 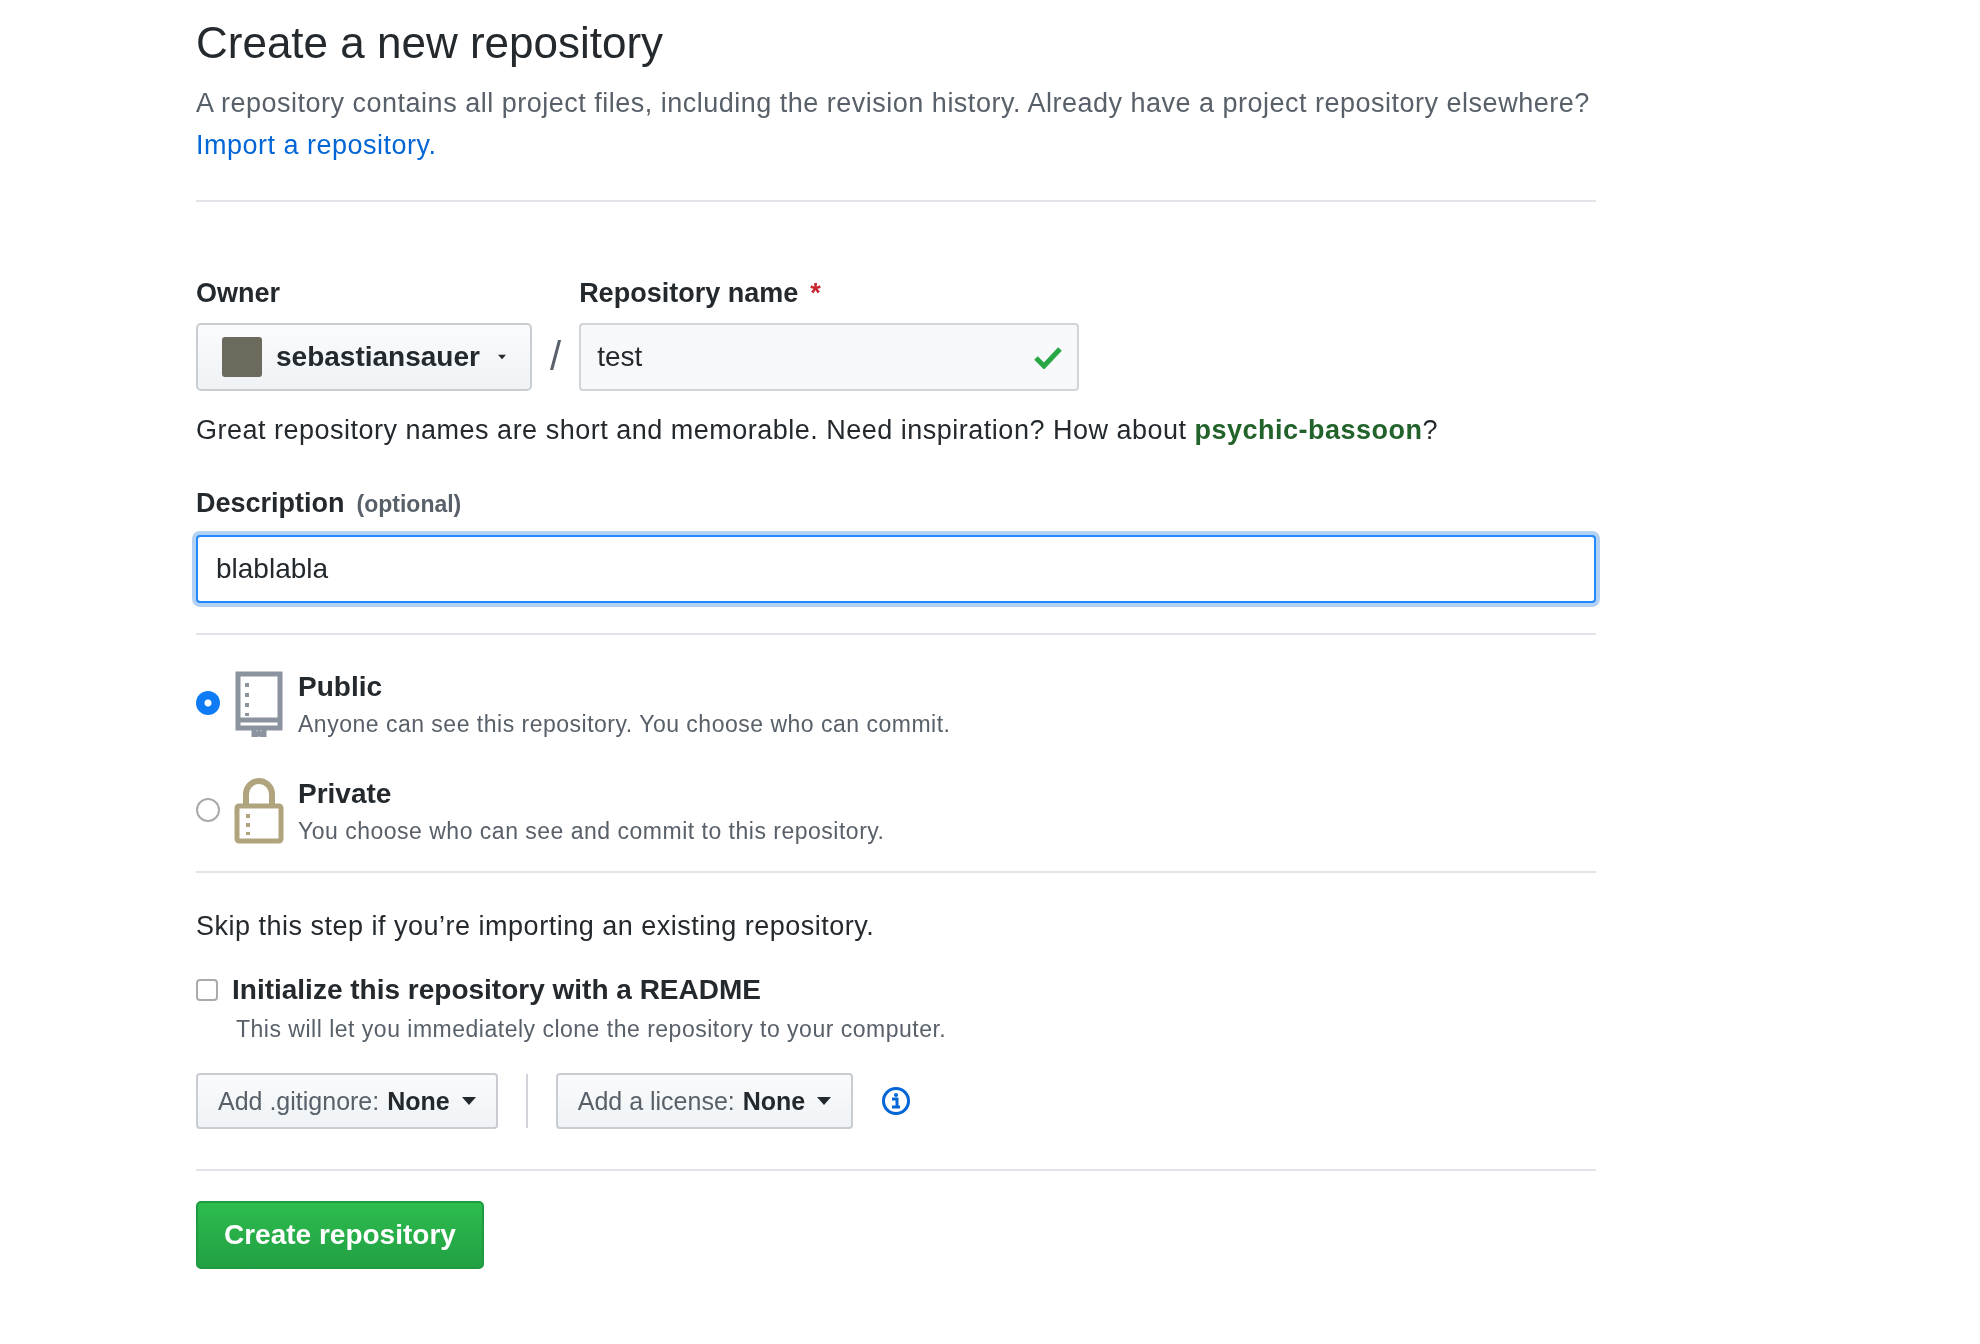 What do you see at coordinates (270, 503) in the screenshot?
I see `description-label: Description` at bounding box center [270, 503].